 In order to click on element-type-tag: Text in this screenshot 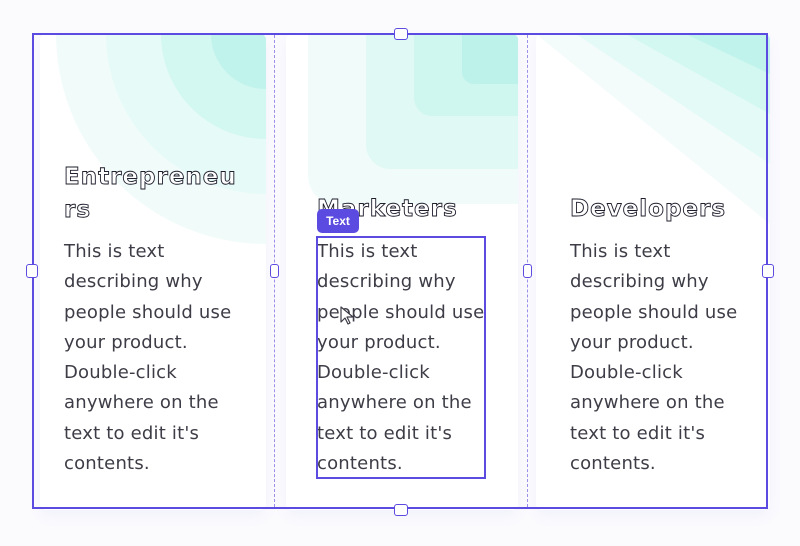, I will do `click(338, 221)`.